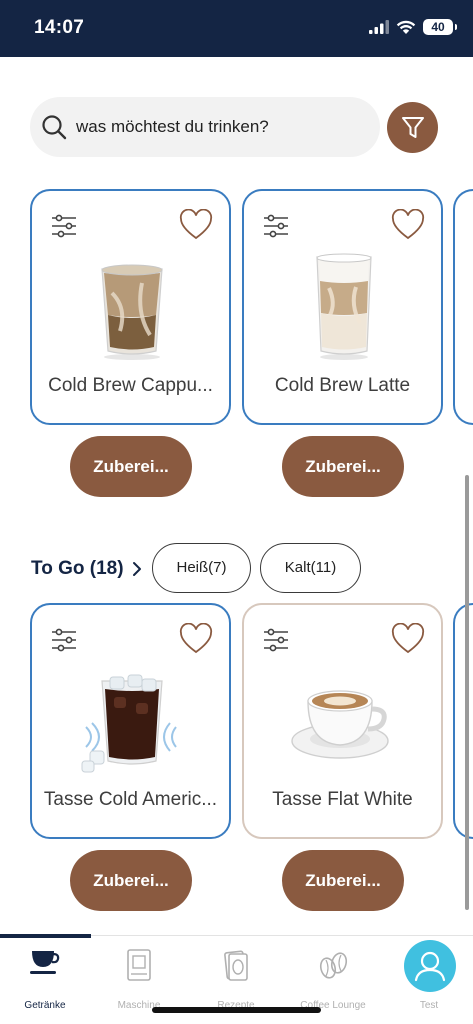 This screenshot has width=473, height=1024. What do you see at coordinates (236, 28) in the screenshot?
I see `status-bar: 14:07 40` at bounding box center [236, 28].